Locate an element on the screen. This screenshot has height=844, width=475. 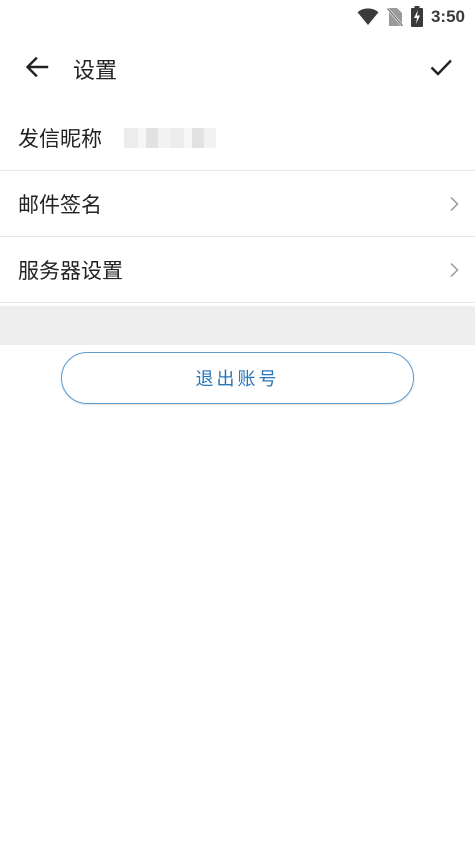
no-sim-icon is located at coordinates (394, 17).